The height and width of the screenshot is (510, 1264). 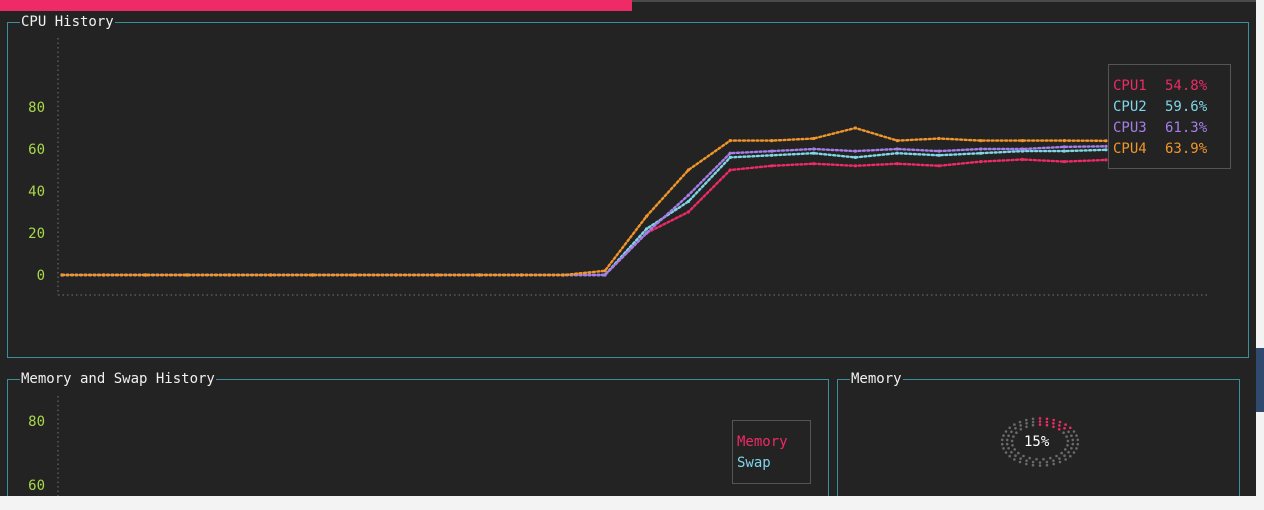 What do you see at coordinates (1130, 107) in the screenshot?
I see `cpu-legend-label: CPU2` at bounding box center [1130, 107].